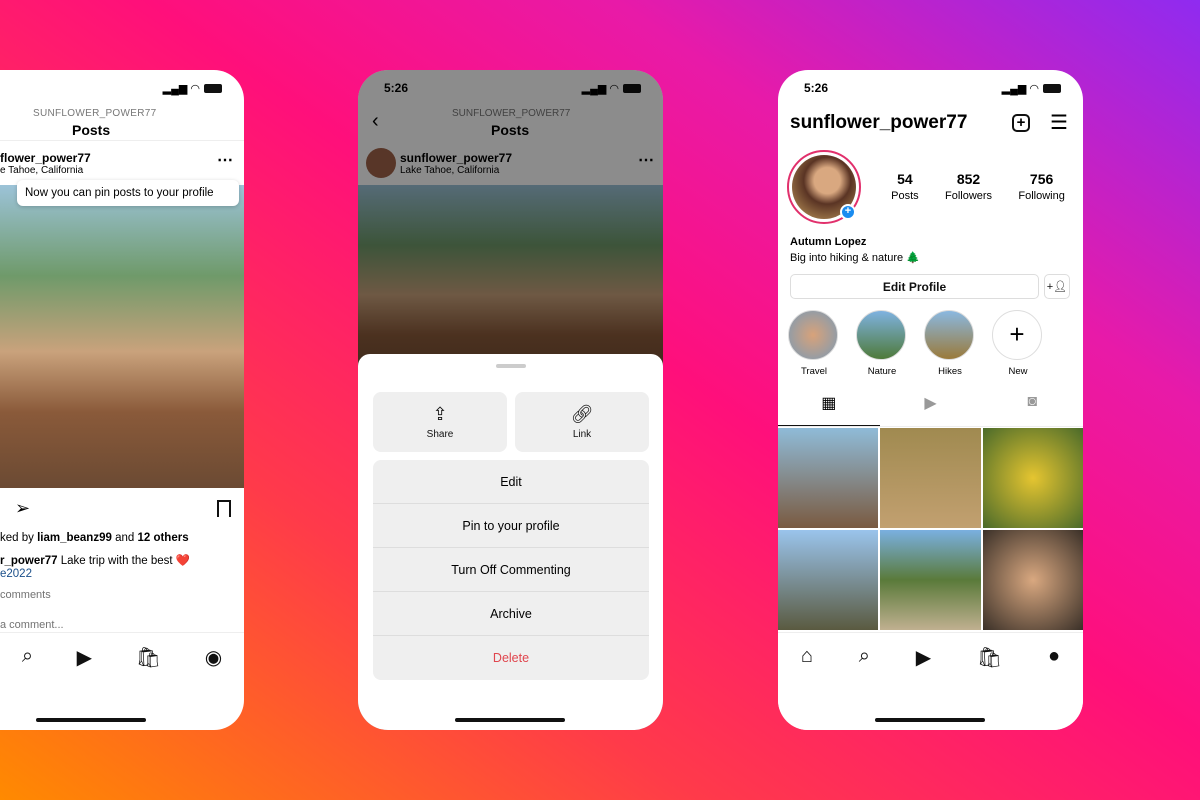 This screenshot has width=1200, height=800. Describe the element at coordinates (25, 595) in the screenshot. I see `view-comments: comments` at that location.